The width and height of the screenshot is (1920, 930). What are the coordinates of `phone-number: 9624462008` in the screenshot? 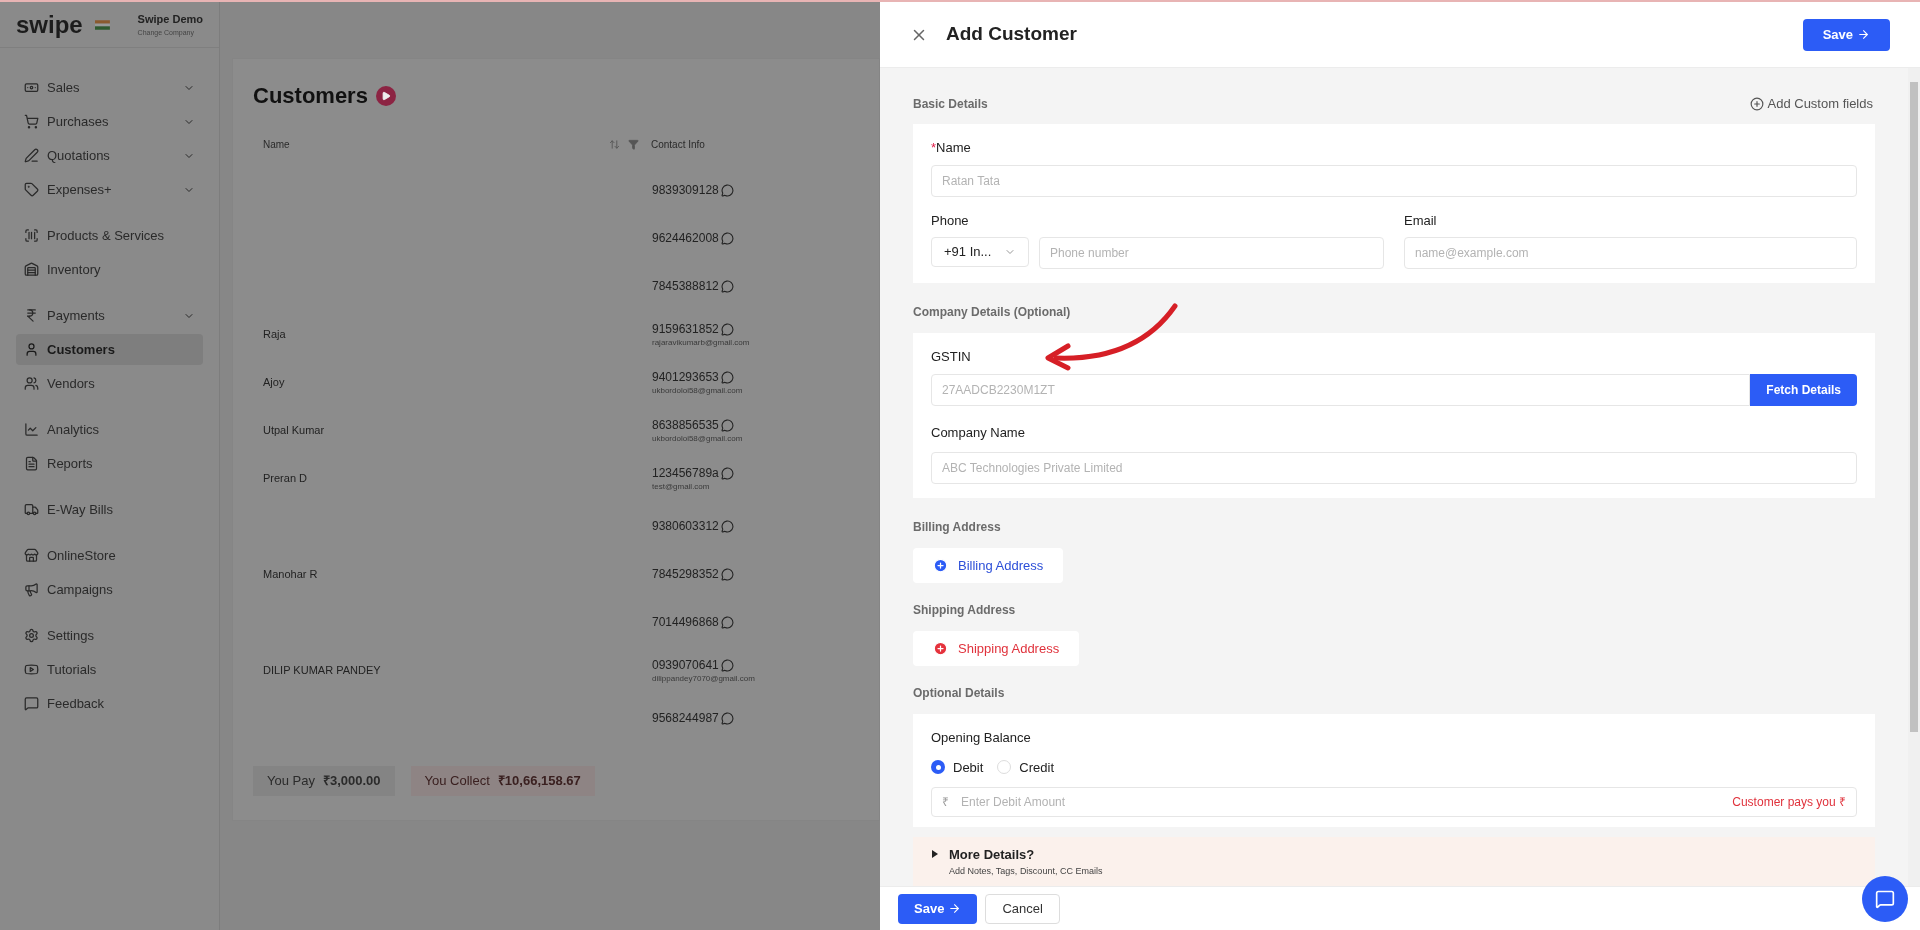 It's located at (685, 238).